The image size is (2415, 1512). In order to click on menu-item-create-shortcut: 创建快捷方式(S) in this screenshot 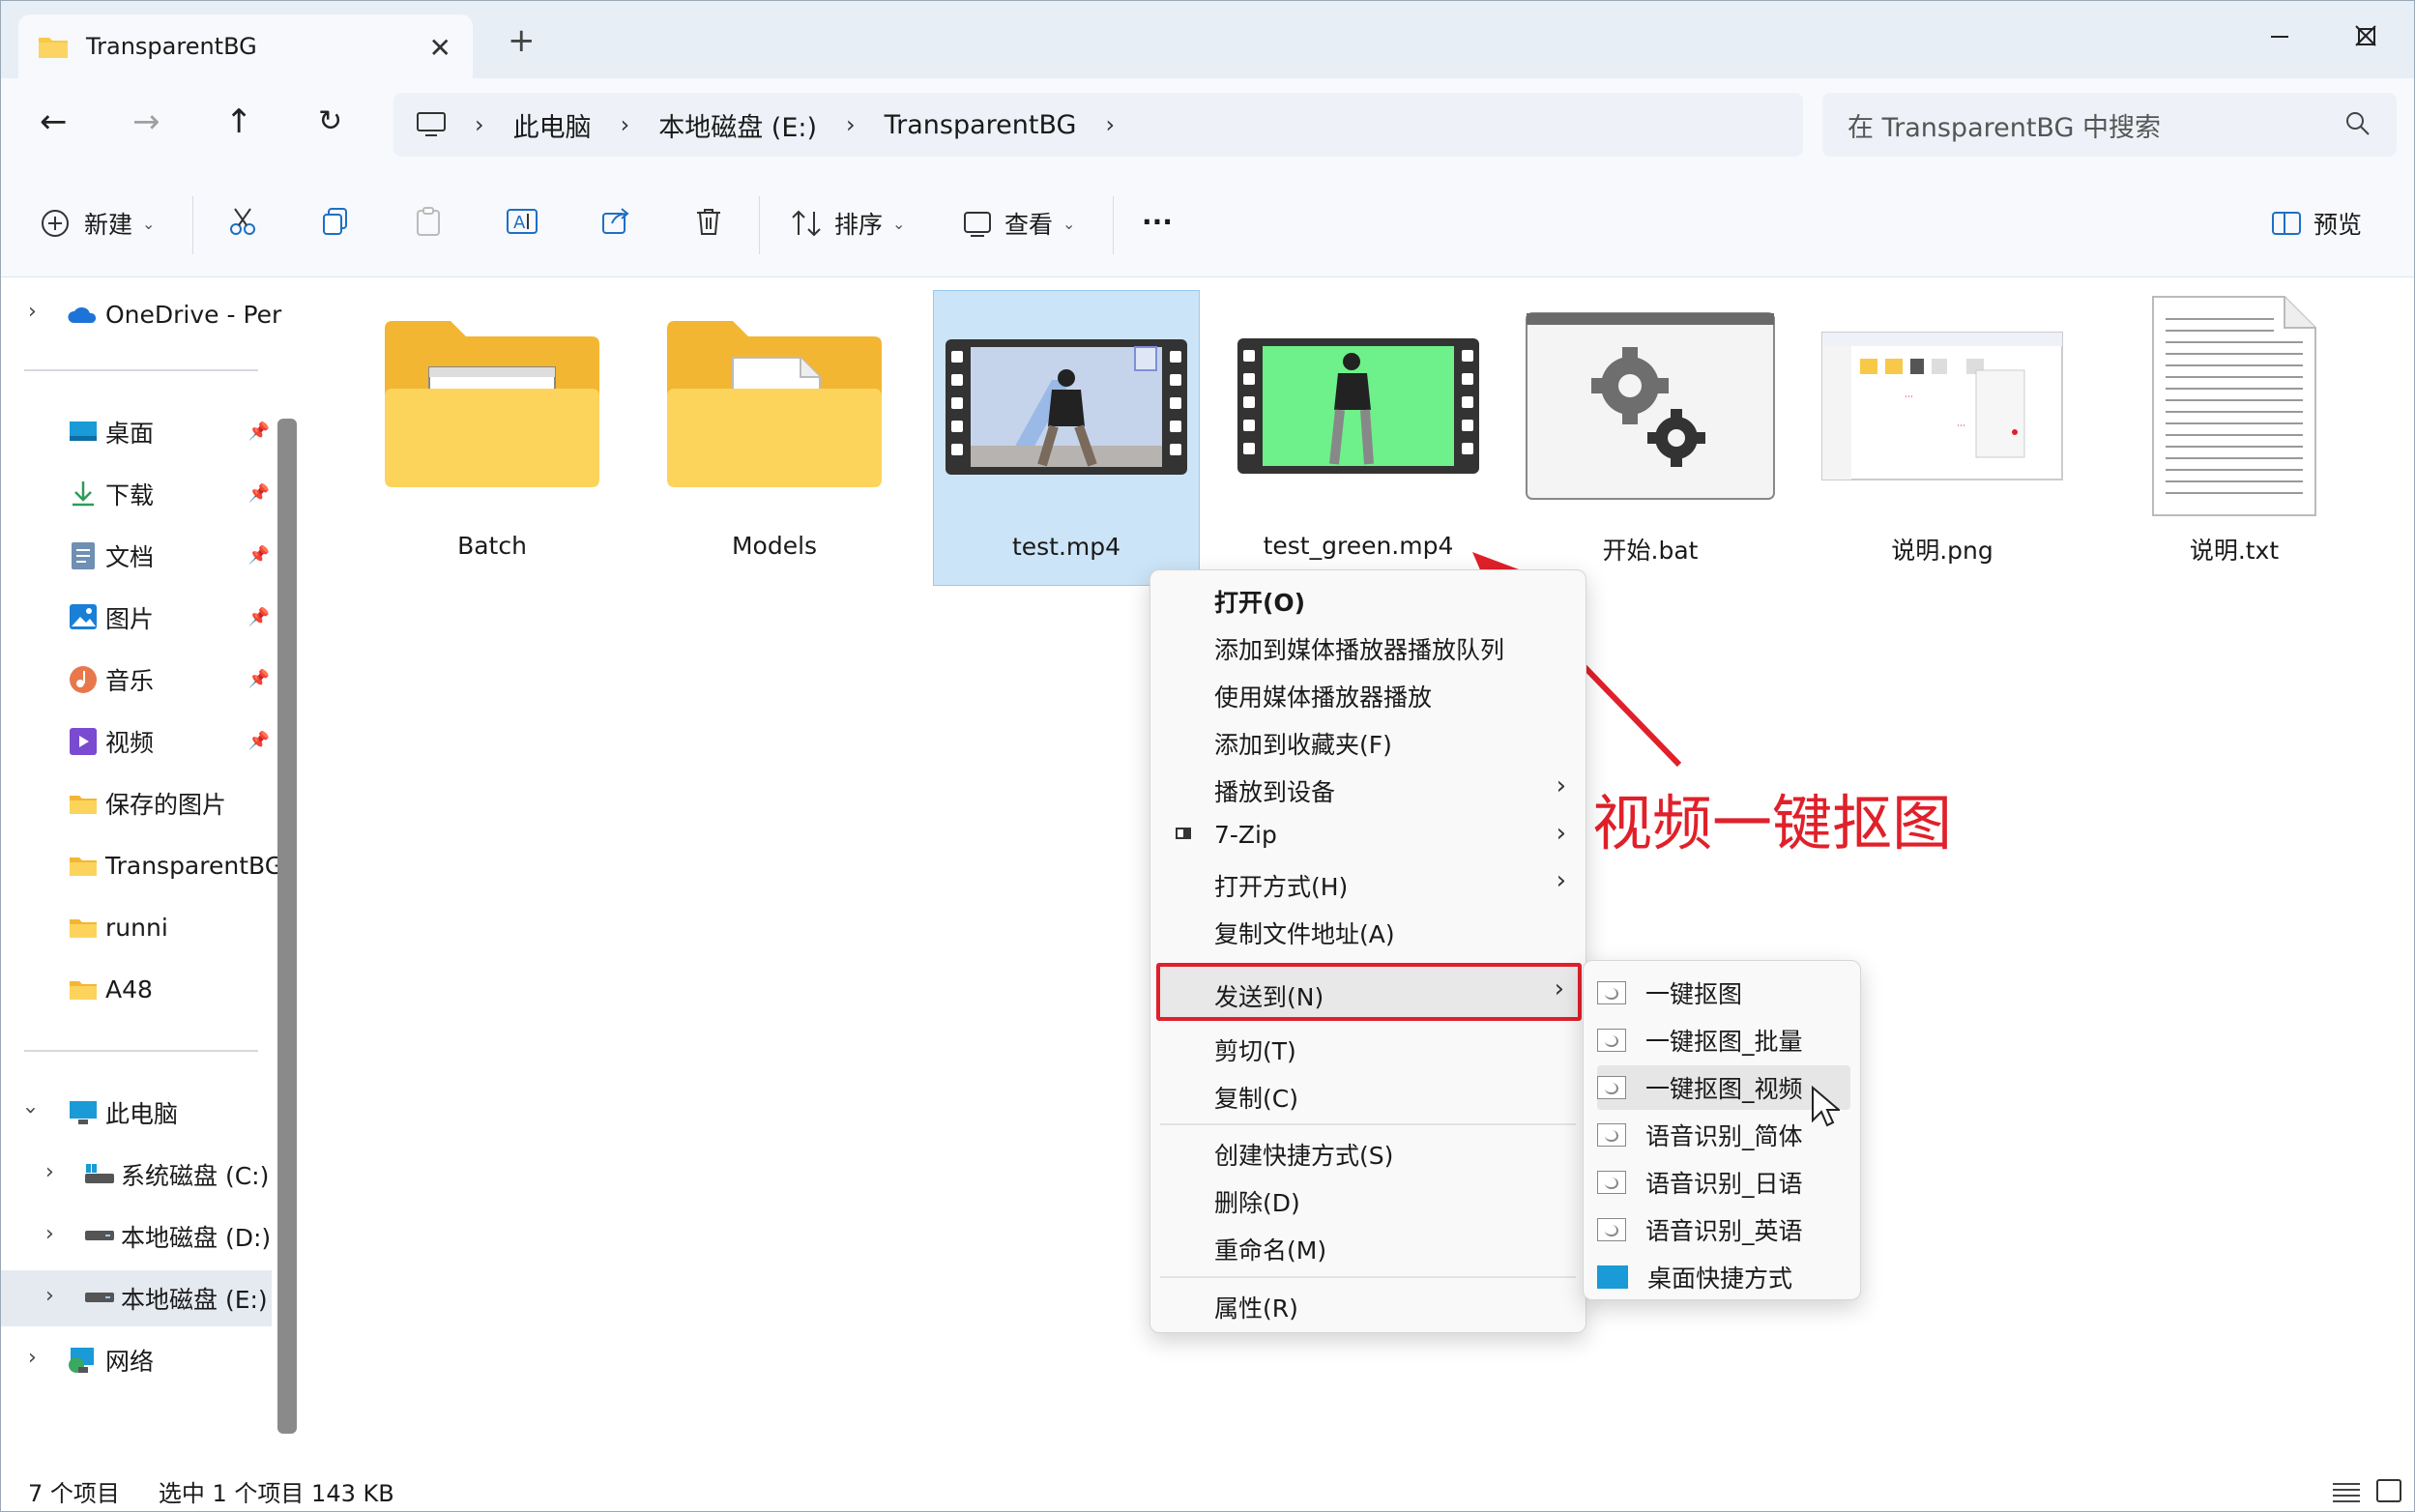, I will do `click(1303, 1154)`.